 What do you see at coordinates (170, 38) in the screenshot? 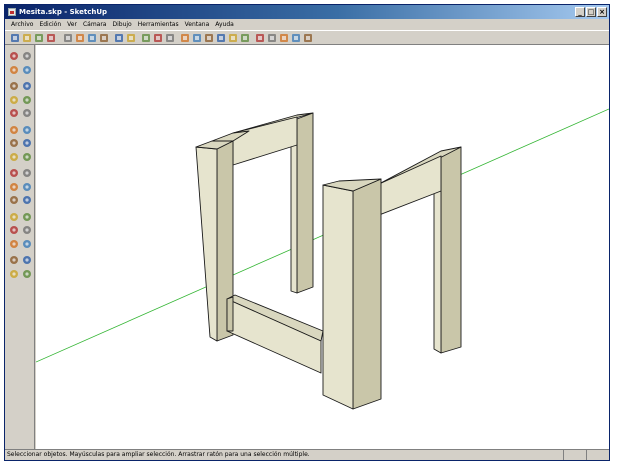
I see `help-icon` at bounding box center [170, 38].